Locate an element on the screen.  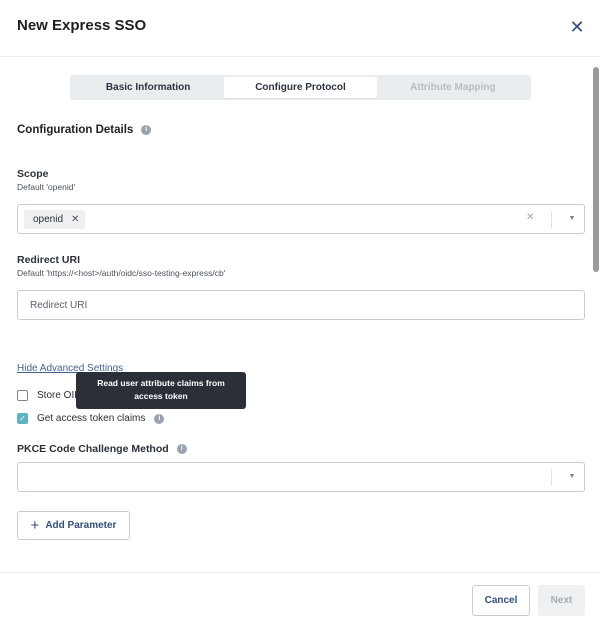
tooltip-line-2: access token is located at coordinates (161, 396).